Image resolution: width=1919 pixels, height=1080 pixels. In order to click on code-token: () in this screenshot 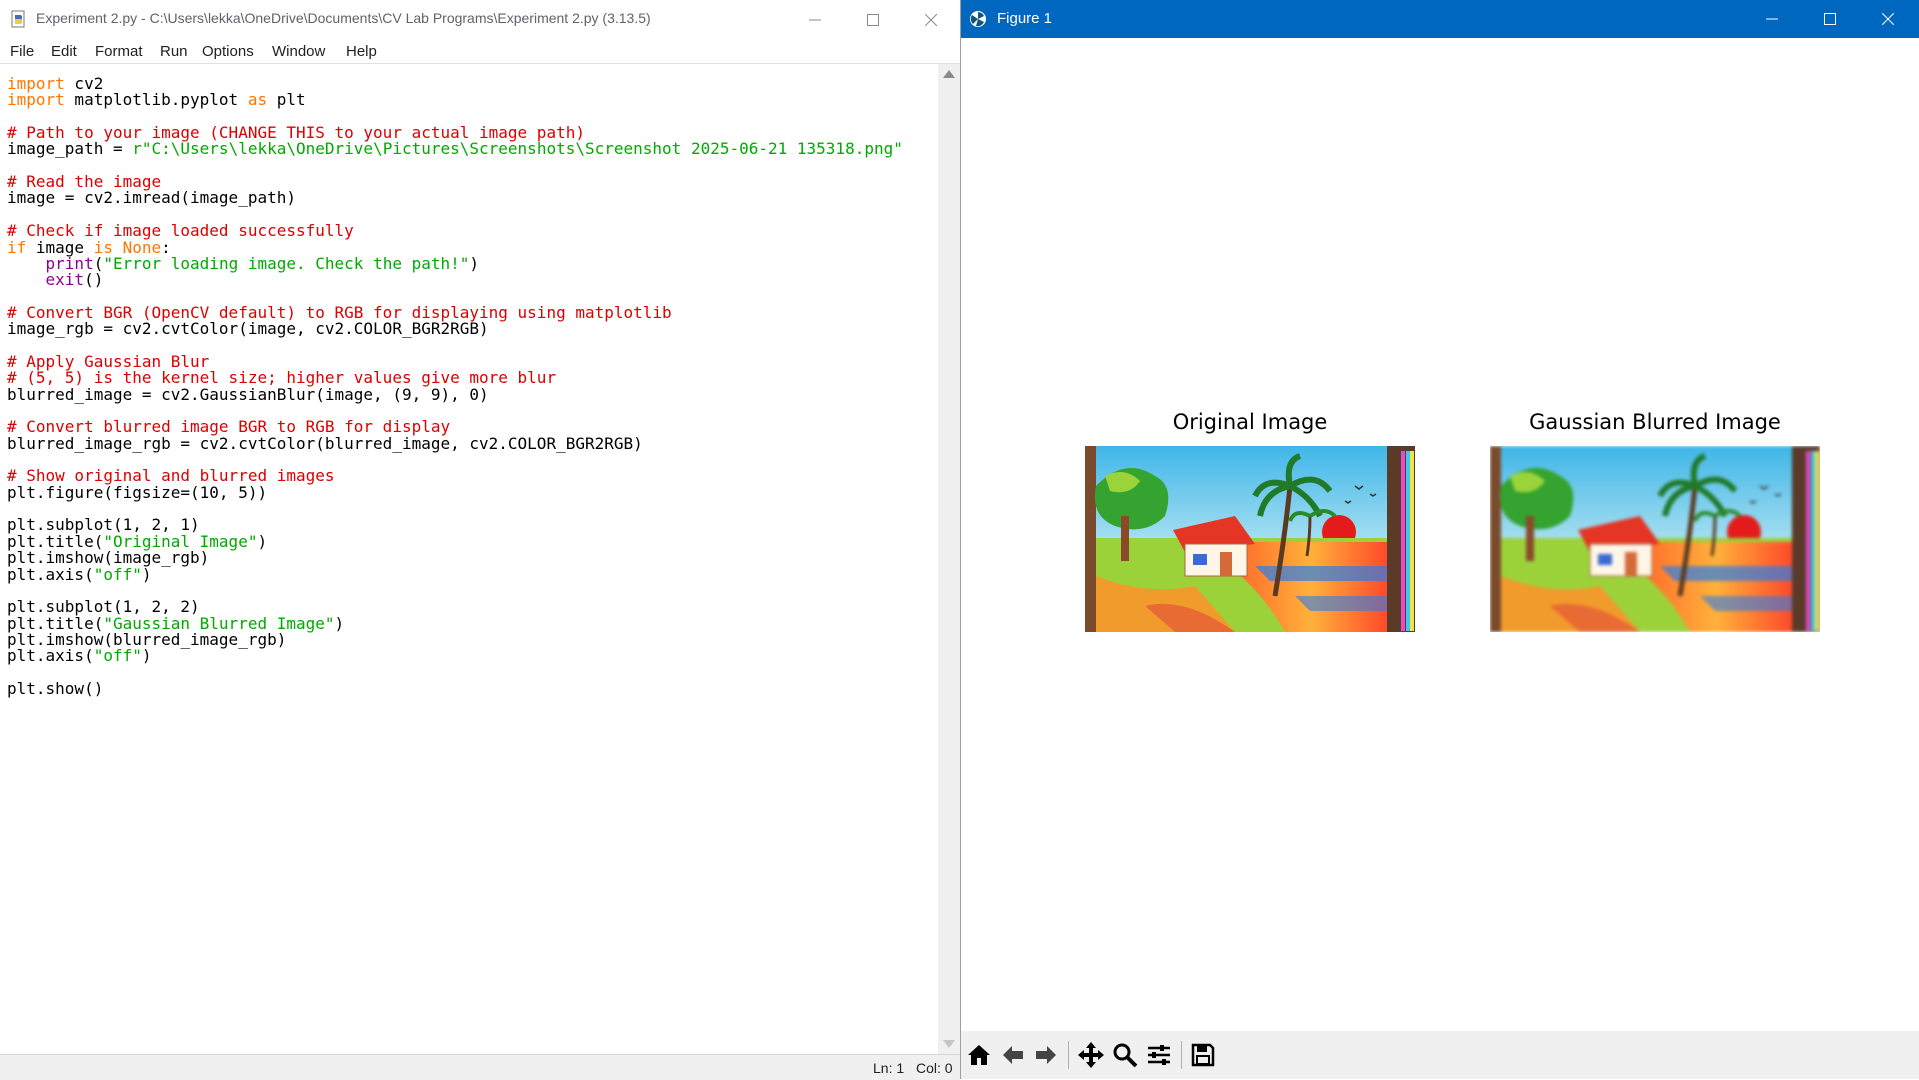, I will do `click(94, 280)`.